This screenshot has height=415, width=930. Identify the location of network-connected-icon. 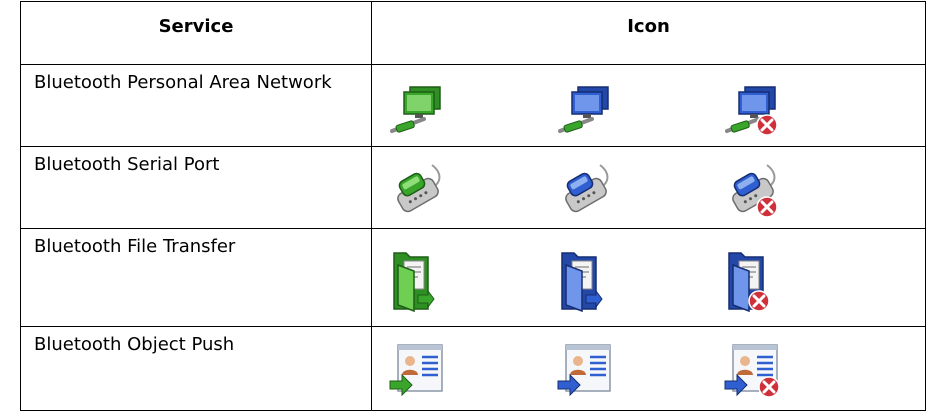
(418, 109).